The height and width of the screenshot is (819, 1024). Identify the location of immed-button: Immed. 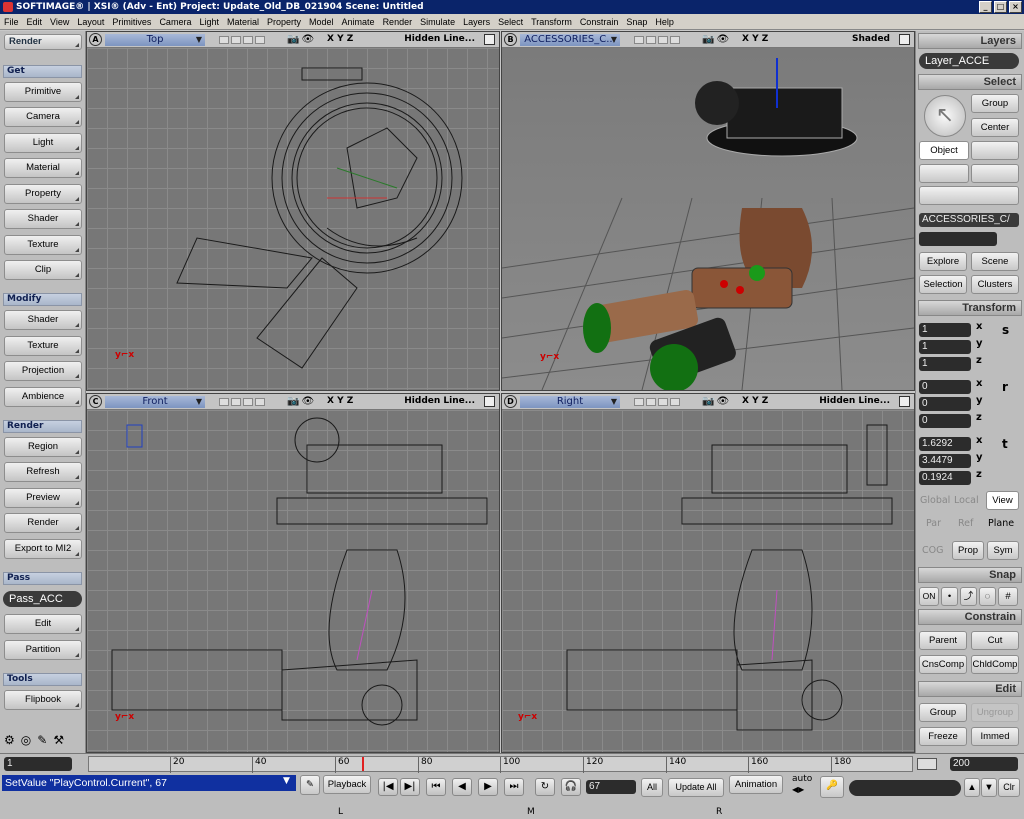
(995, 736).